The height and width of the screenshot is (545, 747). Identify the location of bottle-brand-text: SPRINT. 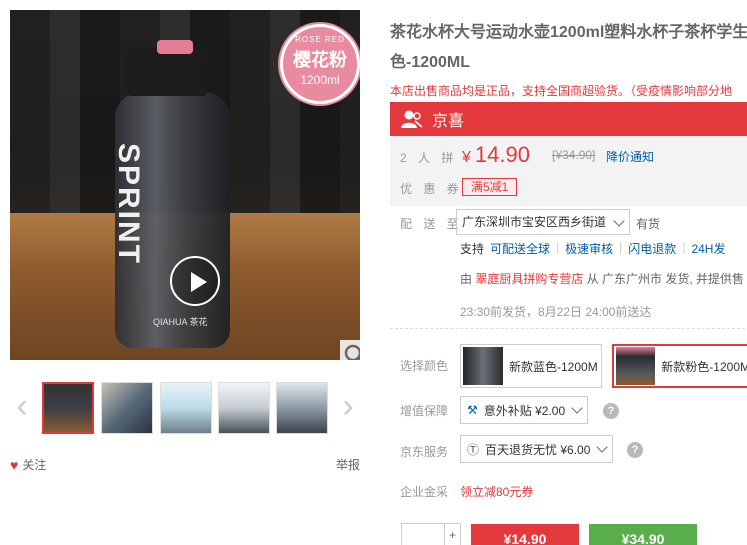
(128, 204).